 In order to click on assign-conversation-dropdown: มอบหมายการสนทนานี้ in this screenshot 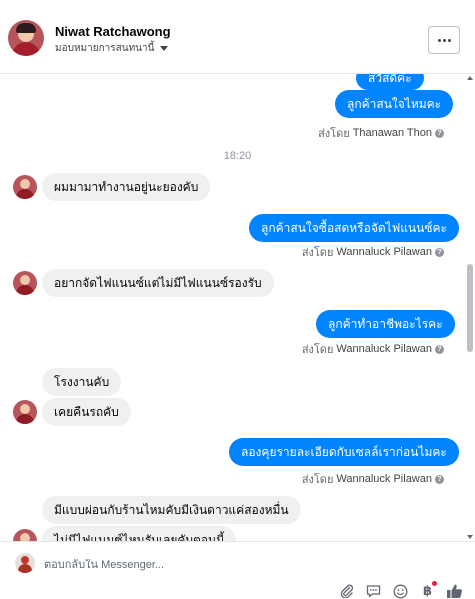, I will do `click(112, 48)`.